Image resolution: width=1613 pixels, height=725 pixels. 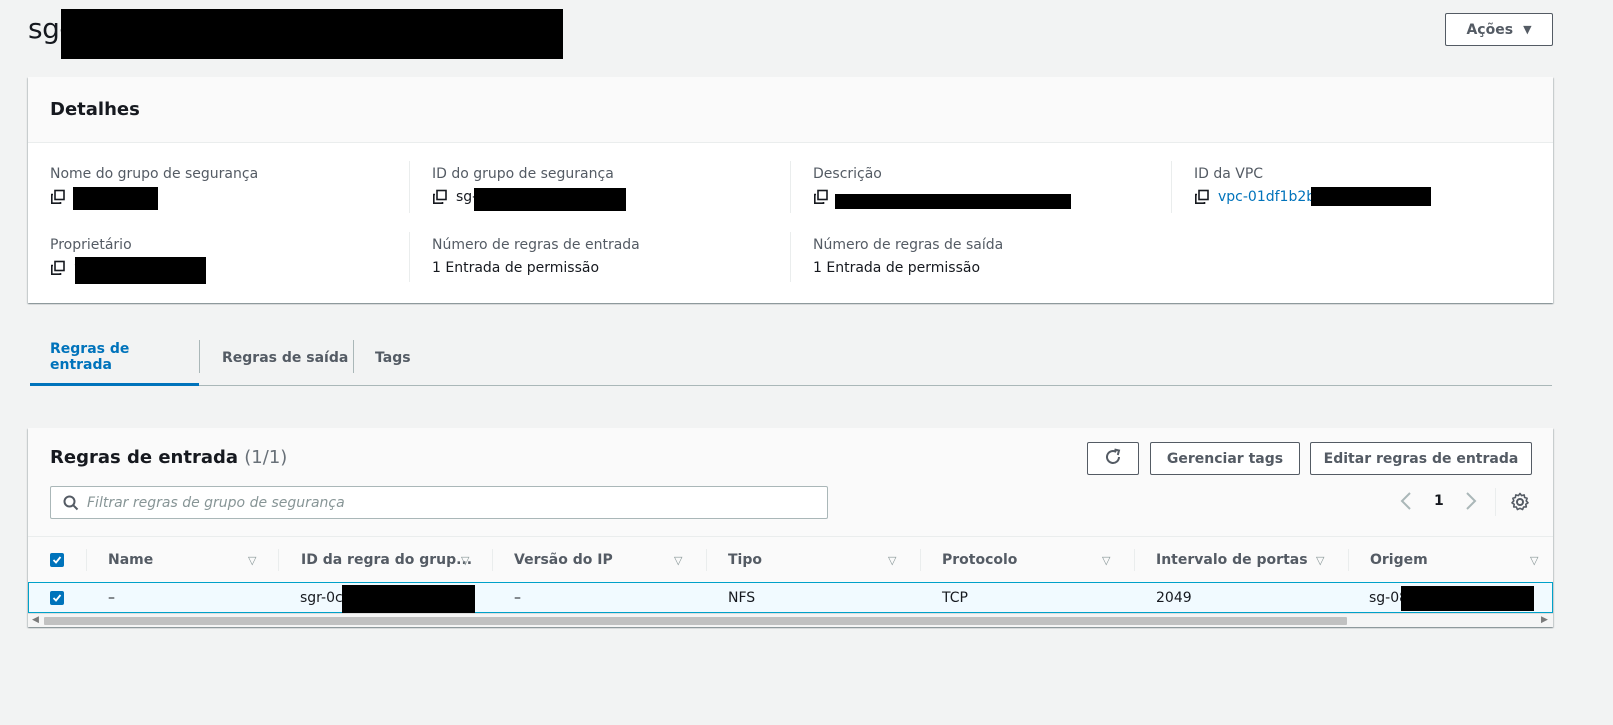 What do you see at coordinates (1490, 29) in the screenshot?
I see `actions-label: Ações` at bounding box center [1490, 29].